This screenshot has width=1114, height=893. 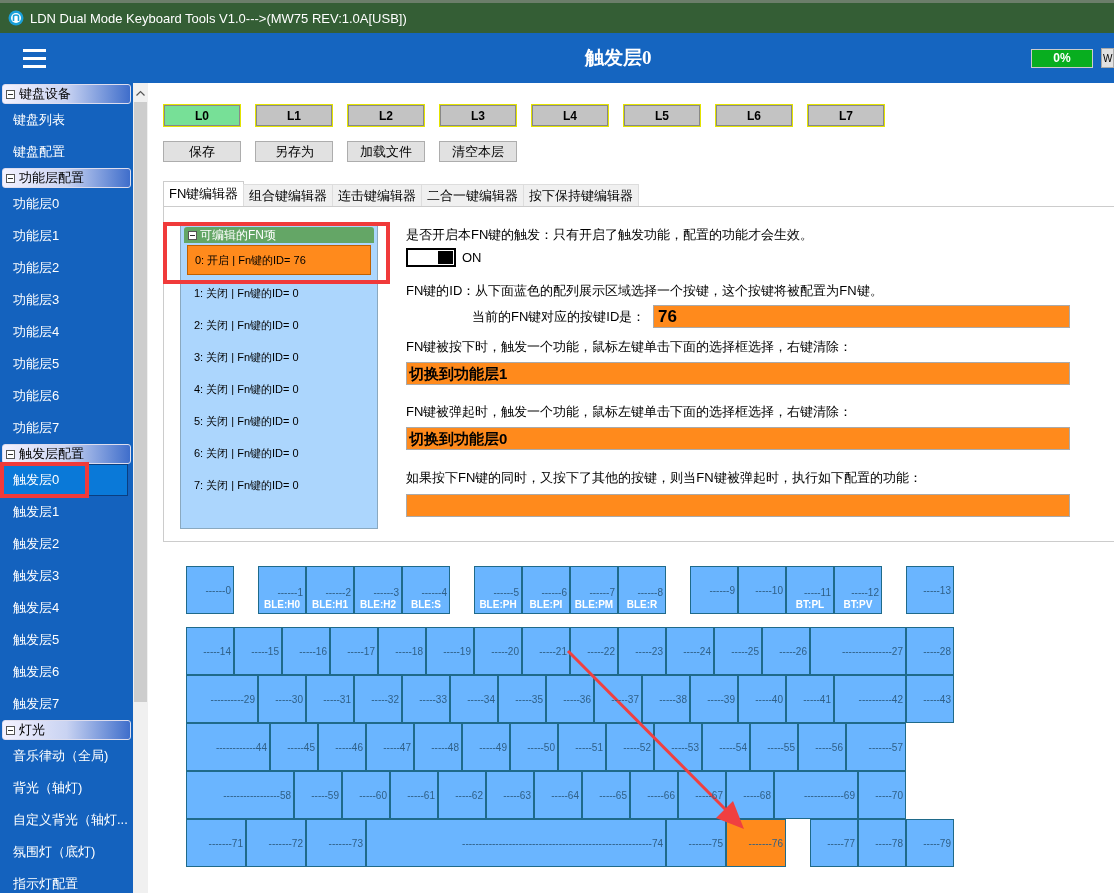 I want to click on keyboard-key: -----78, so click(x=882, y=843).